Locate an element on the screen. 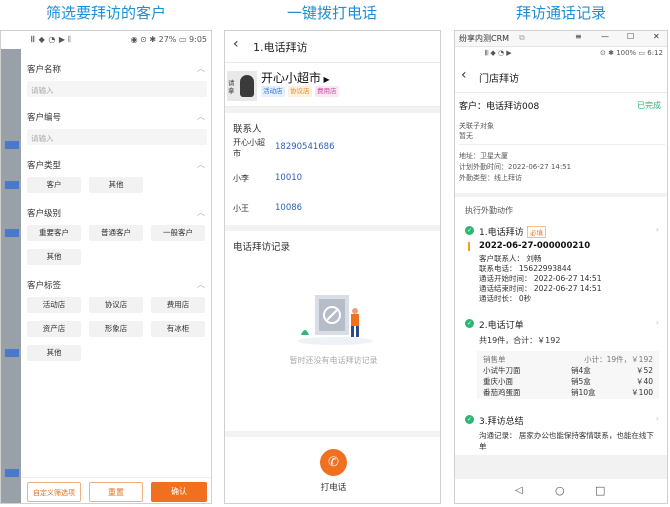 The height and width of the screenshot is (507, 670). order-head: 销售单 小计：19件，￥192 is located at coordinates (568, 359).